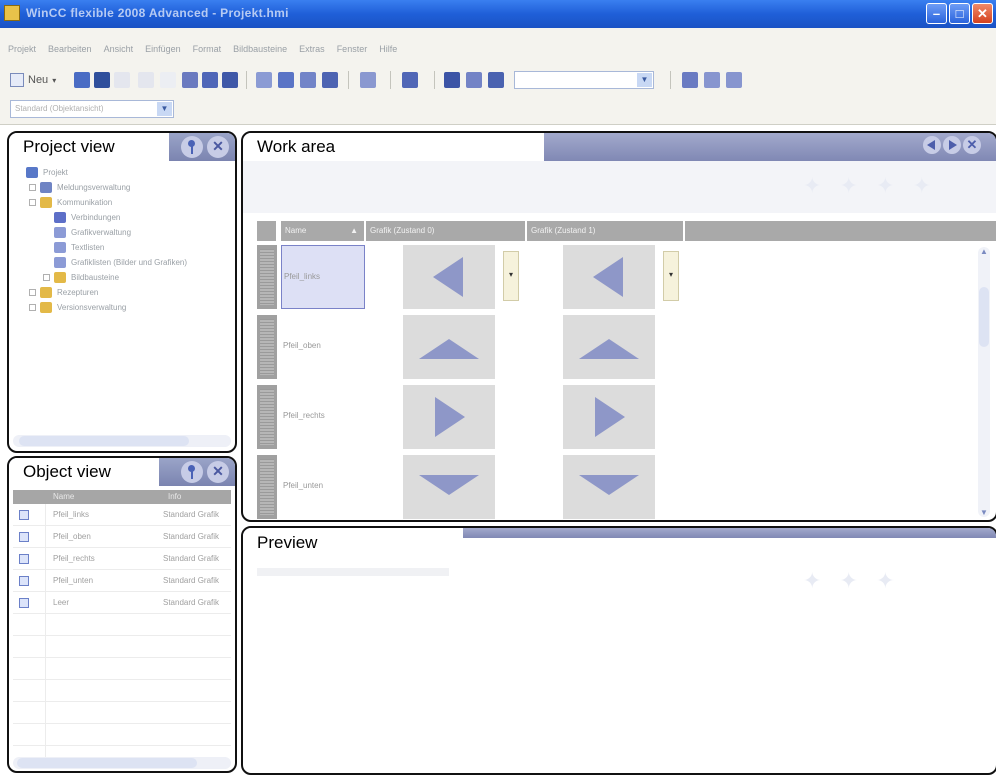  Describe the element at coordinates (32, 202) in the screenshot. I see `collapse-icon` at that location.